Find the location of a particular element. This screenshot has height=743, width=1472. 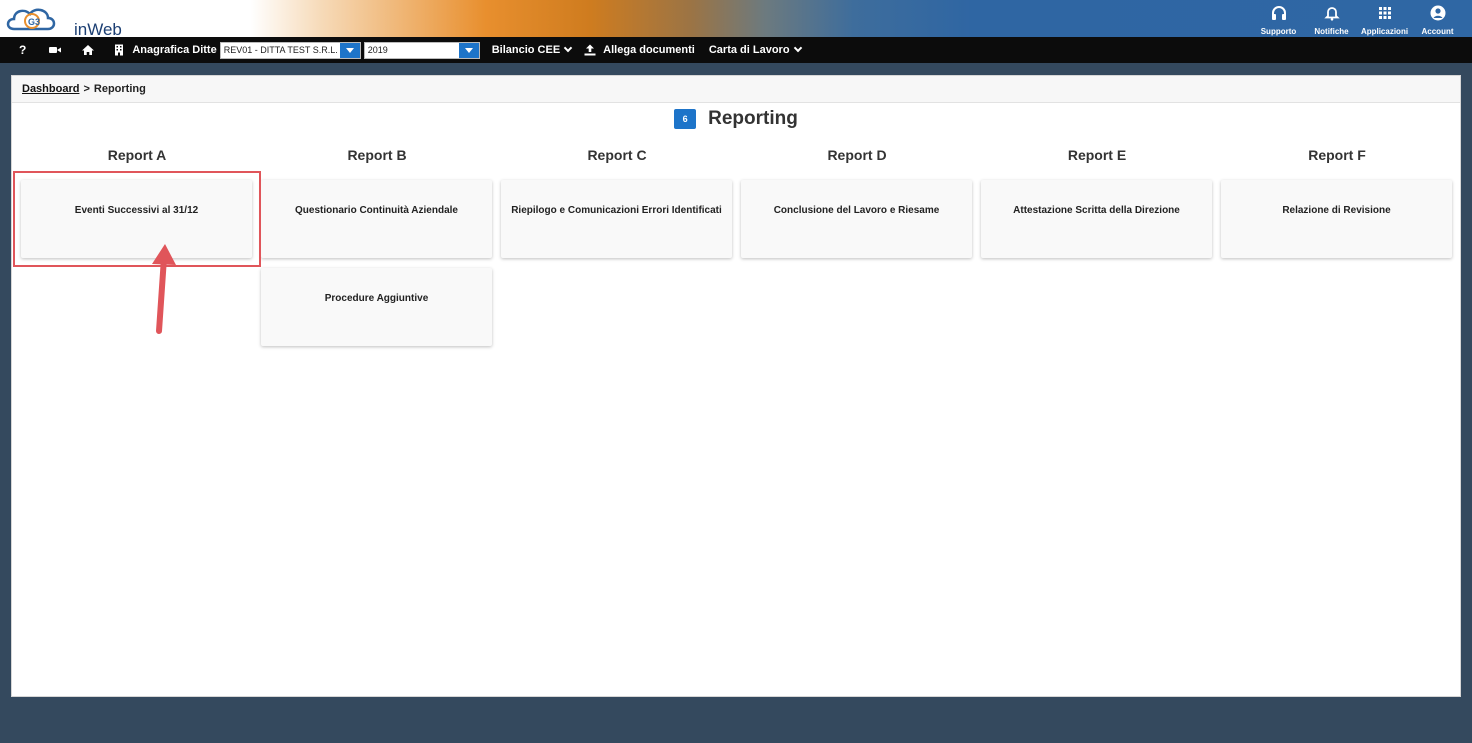

column-header-report-d: Report D is located at coordinates (857, 155).